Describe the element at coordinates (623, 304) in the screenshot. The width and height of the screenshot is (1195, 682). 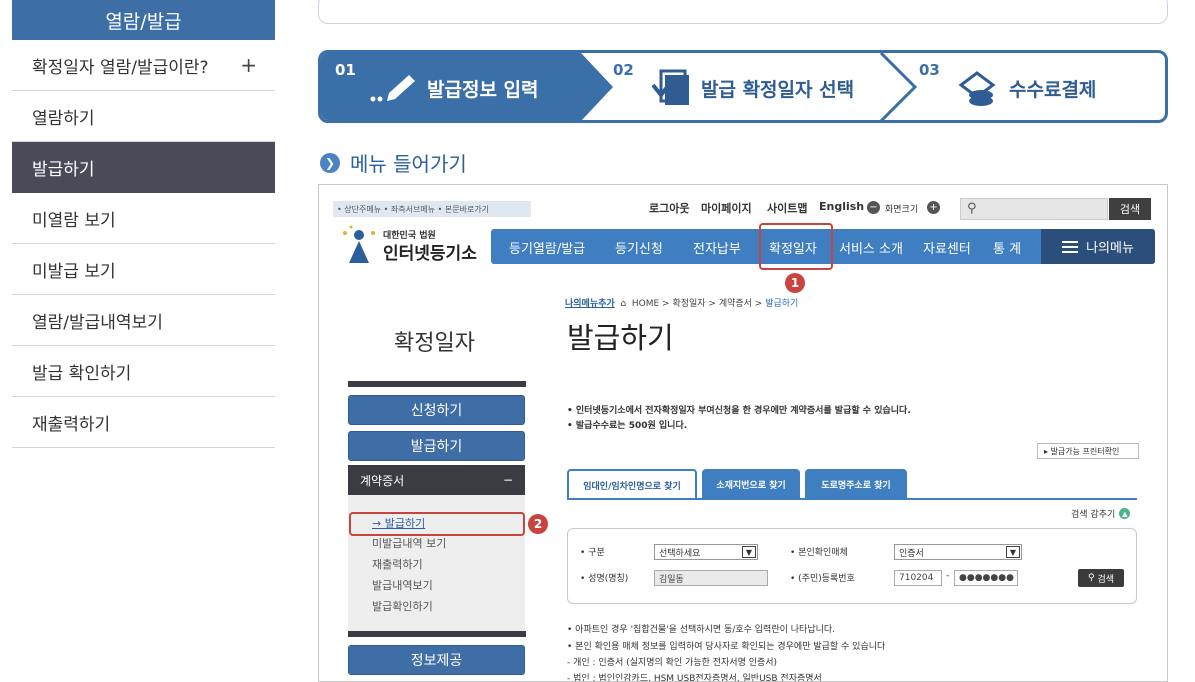
I see `home-icon: ⌂` at that location.